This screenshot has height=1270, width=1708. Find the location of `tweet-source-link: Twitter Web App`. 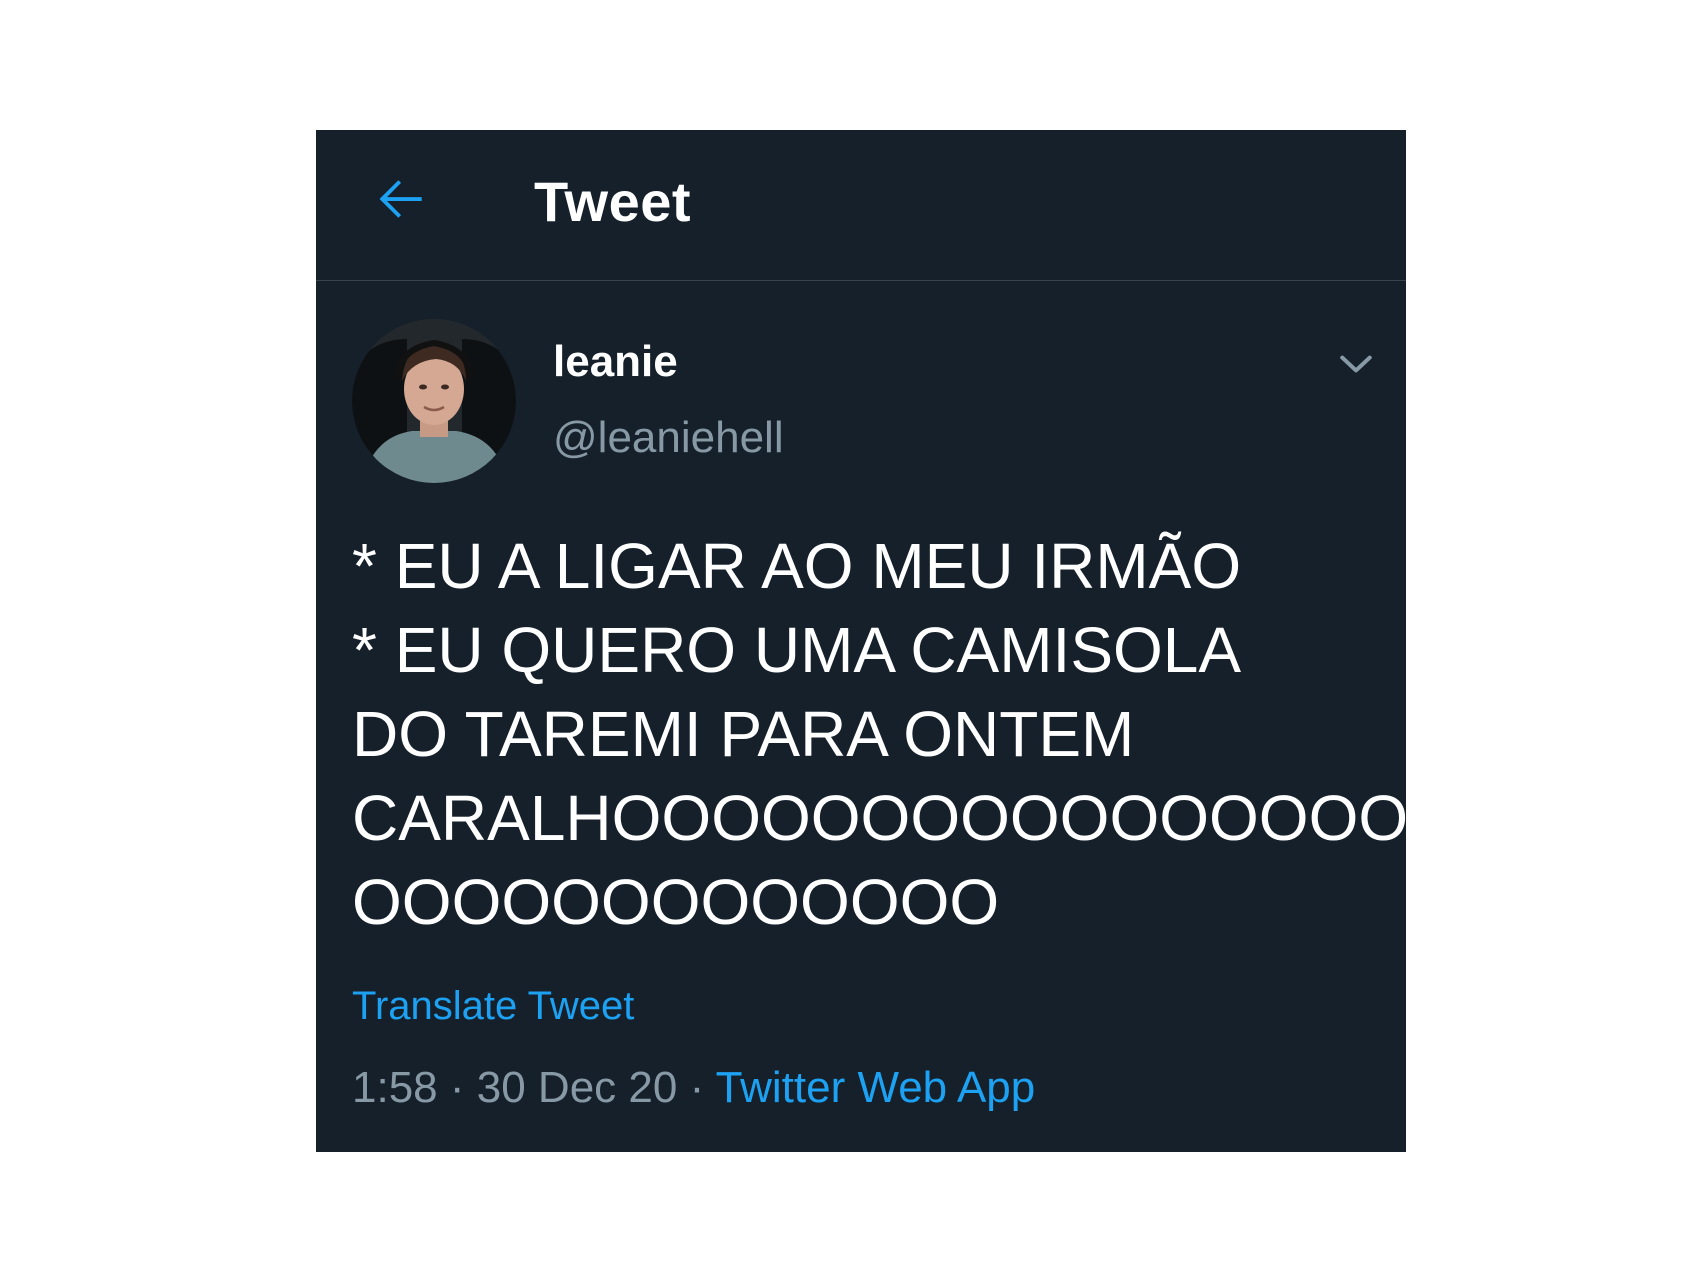

tweet-source-link: Twitter Web App is located at coordinates (876, 1087).